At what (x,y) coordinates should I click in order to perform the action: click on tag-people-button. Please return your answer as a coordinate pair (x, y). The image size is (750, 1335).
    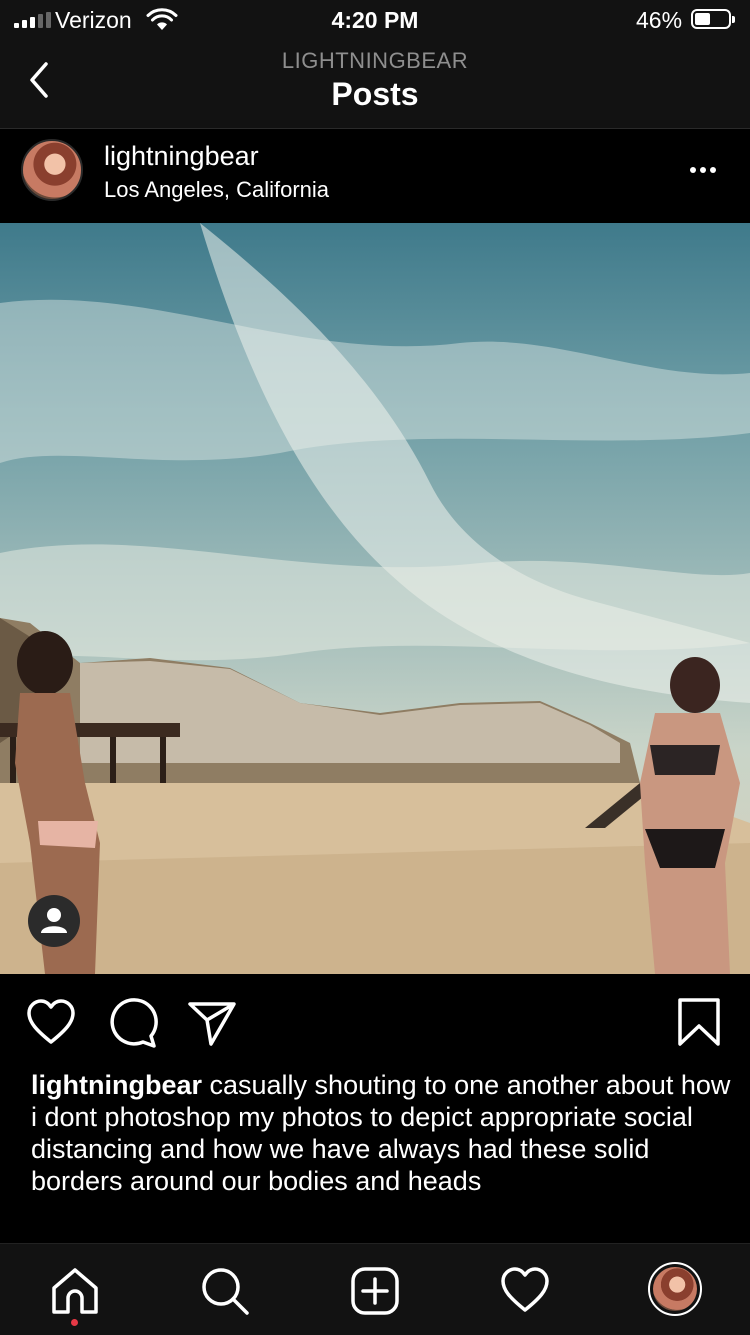
    Looking at the image, I should click on (54, 921).